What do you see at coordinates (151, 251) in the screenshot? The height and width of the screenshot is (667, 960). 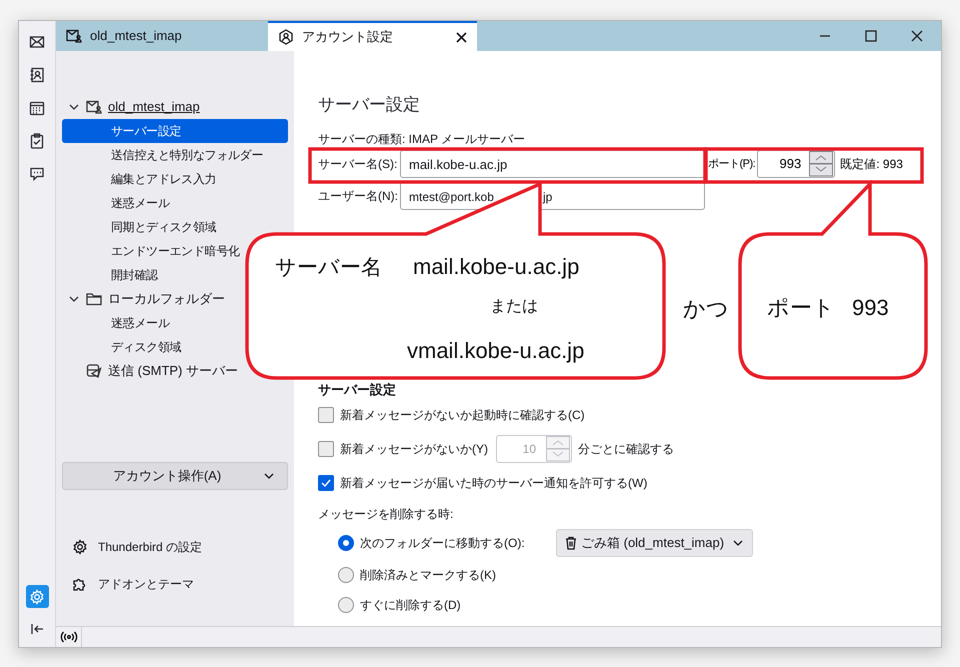 I see `tree-item: エンドツーエンド暗号化` at bounding box center [151, 251].